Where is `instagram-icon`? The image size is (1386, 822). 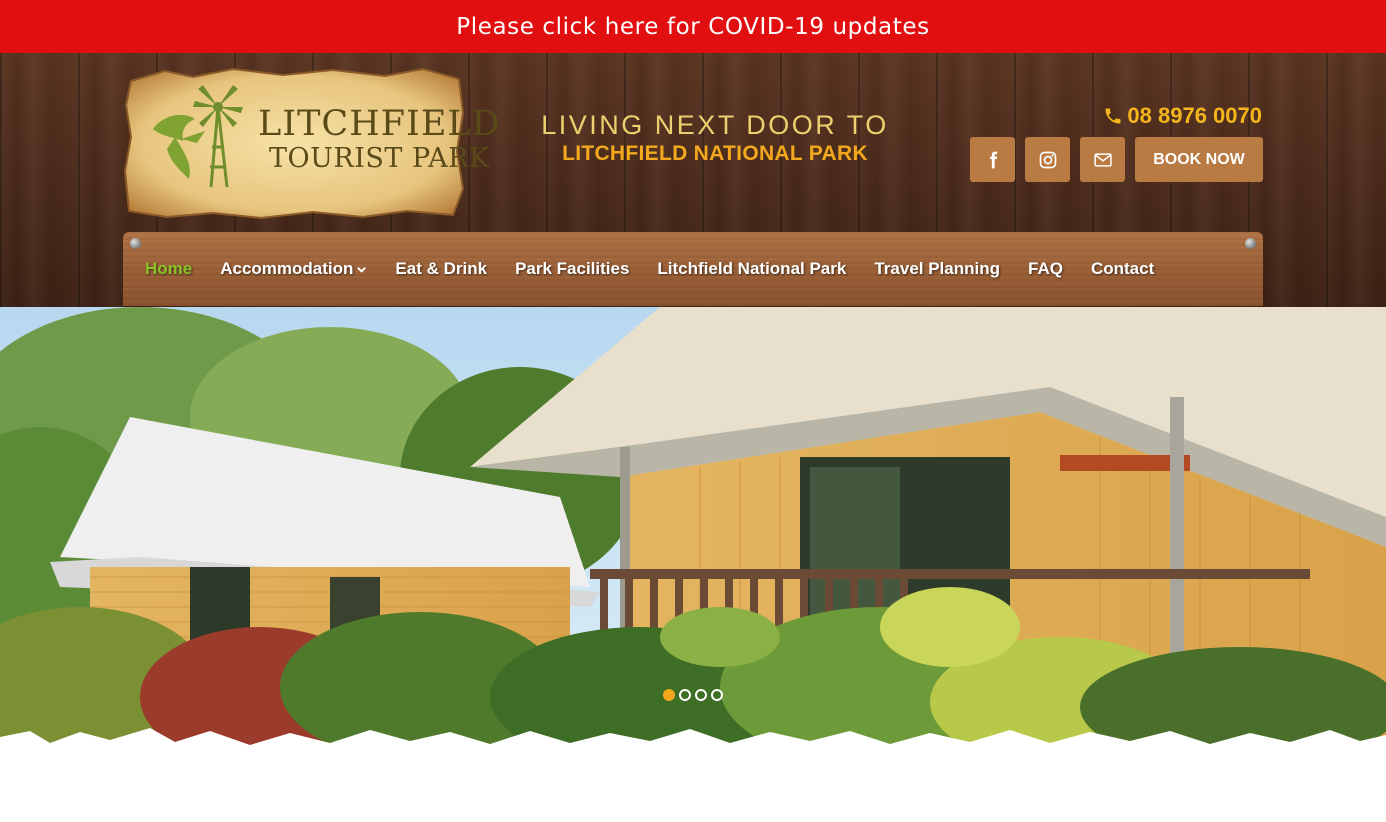 instagram-icon is located at coordinates (1047, 159).